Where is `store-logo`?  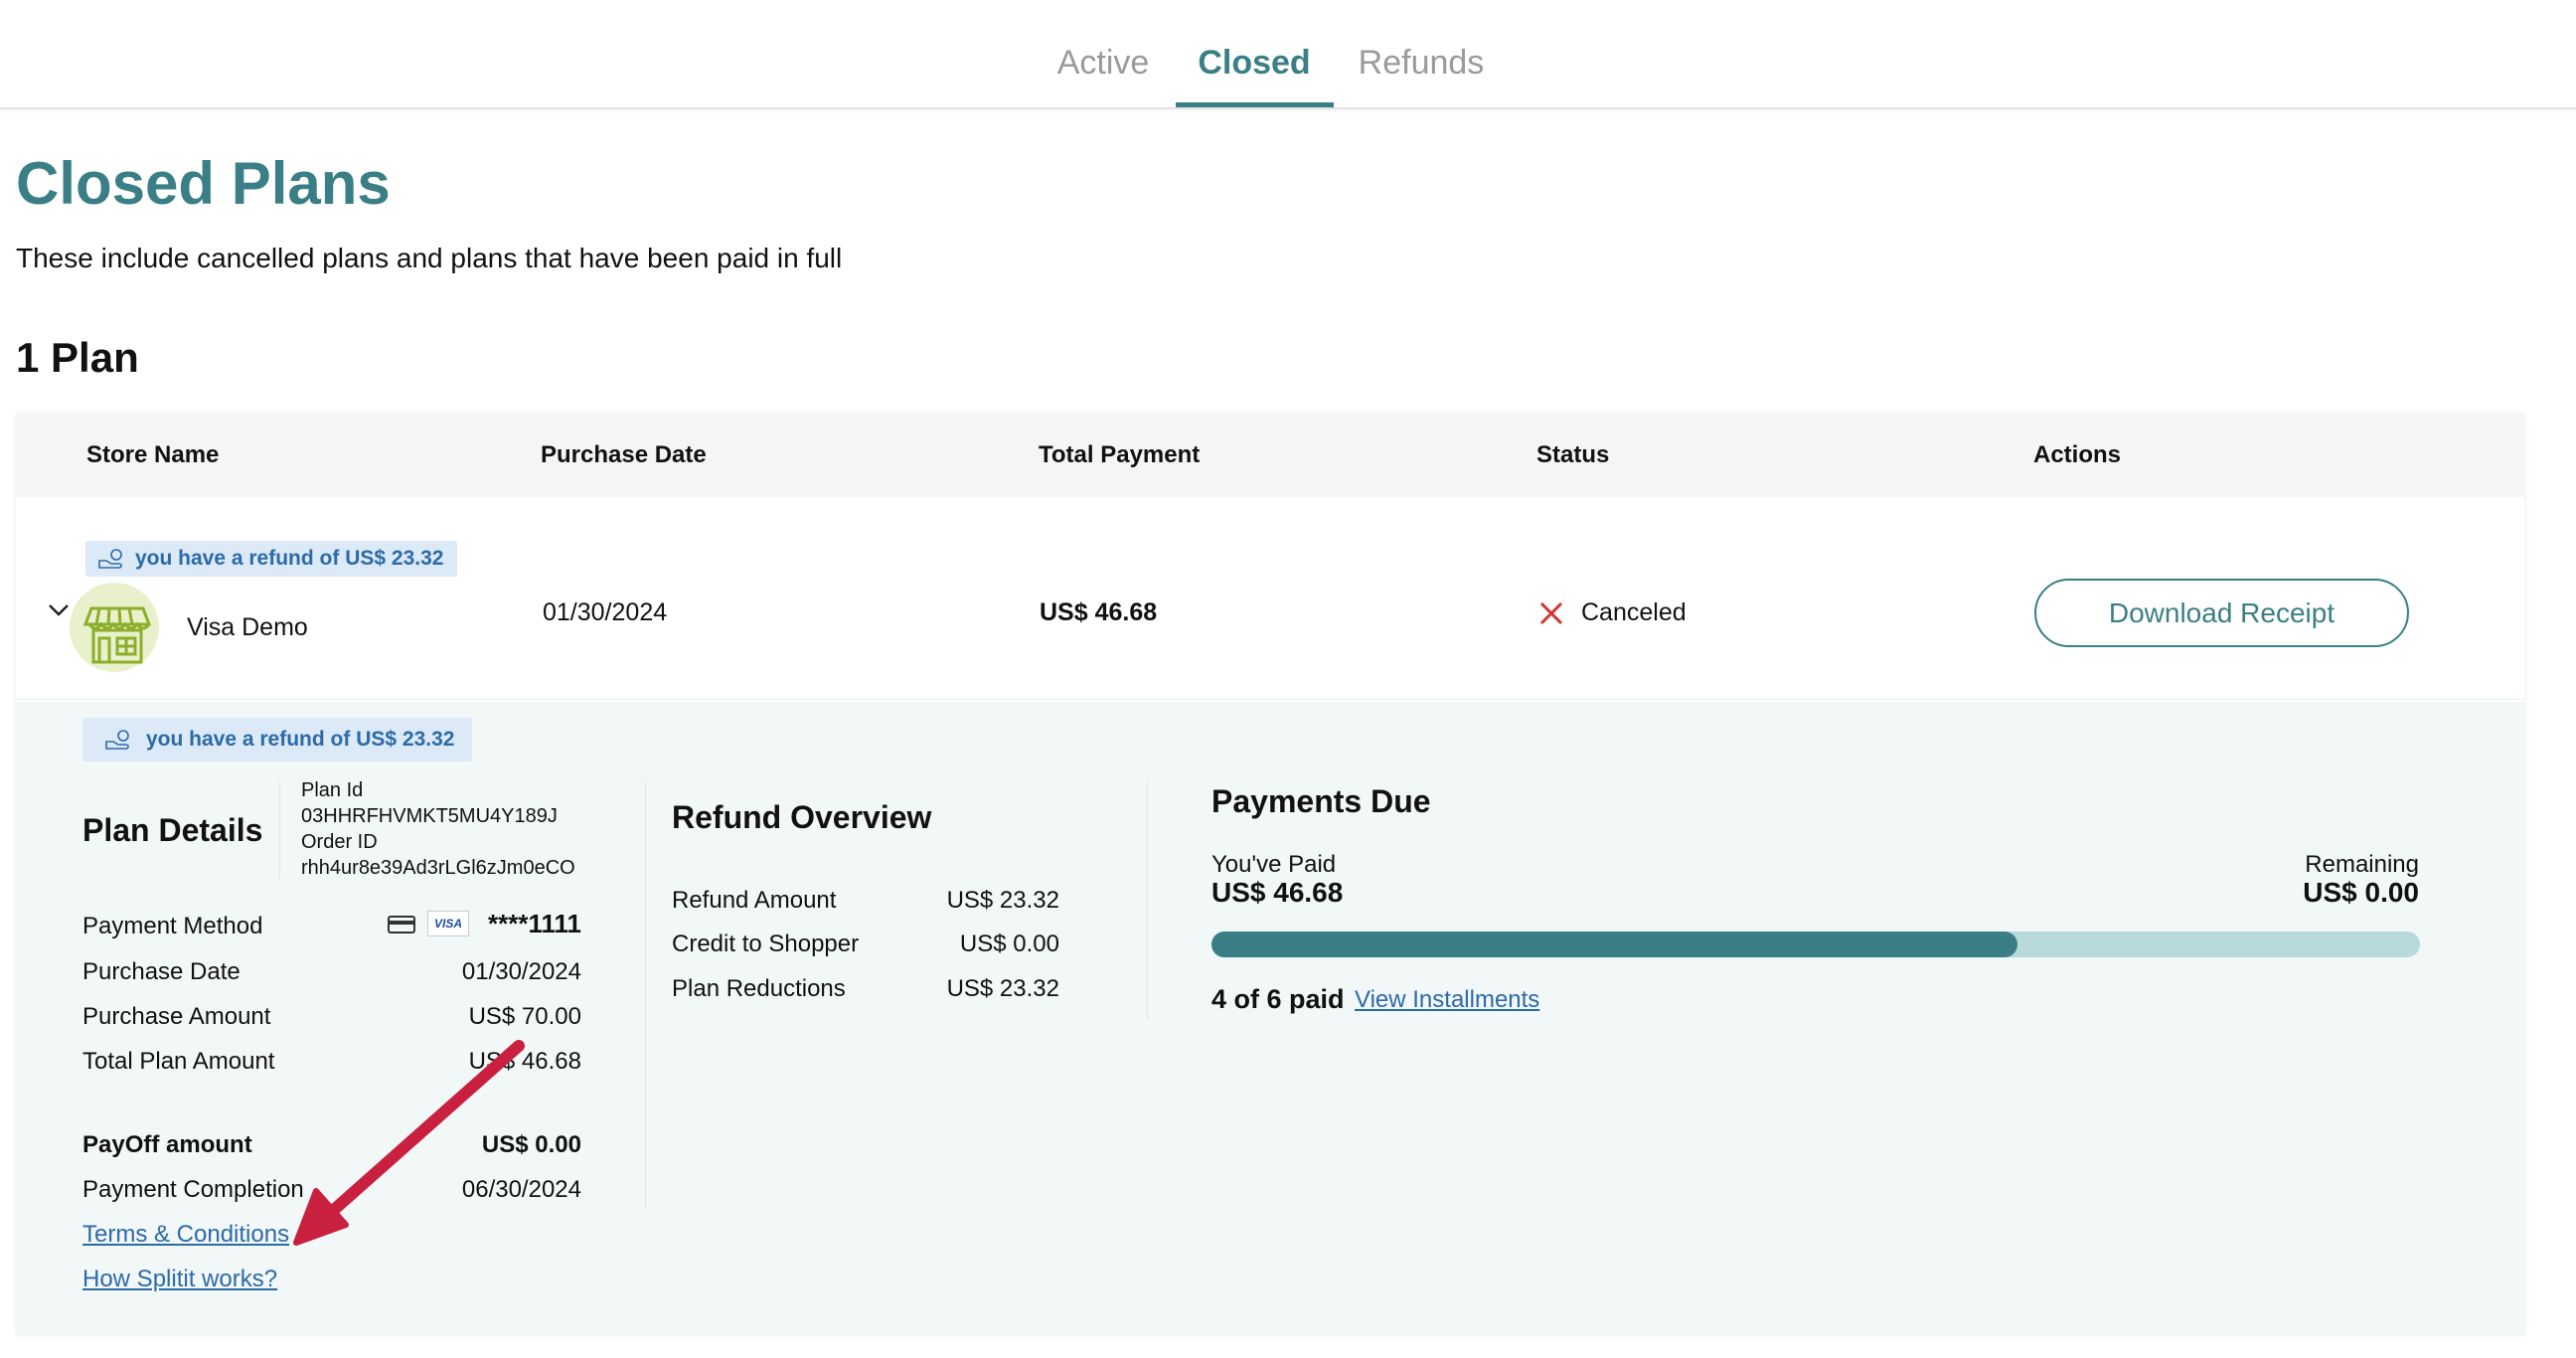 store-logo is located at coordinates (114, 627).